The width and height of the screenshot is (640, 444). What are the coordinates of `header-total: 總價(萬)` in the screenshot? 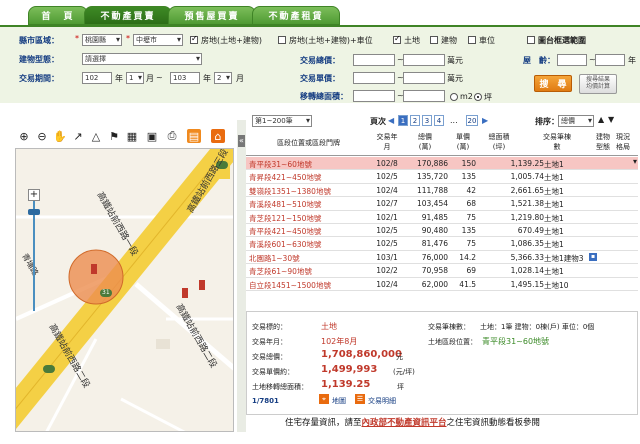 It's located at (425, 142).